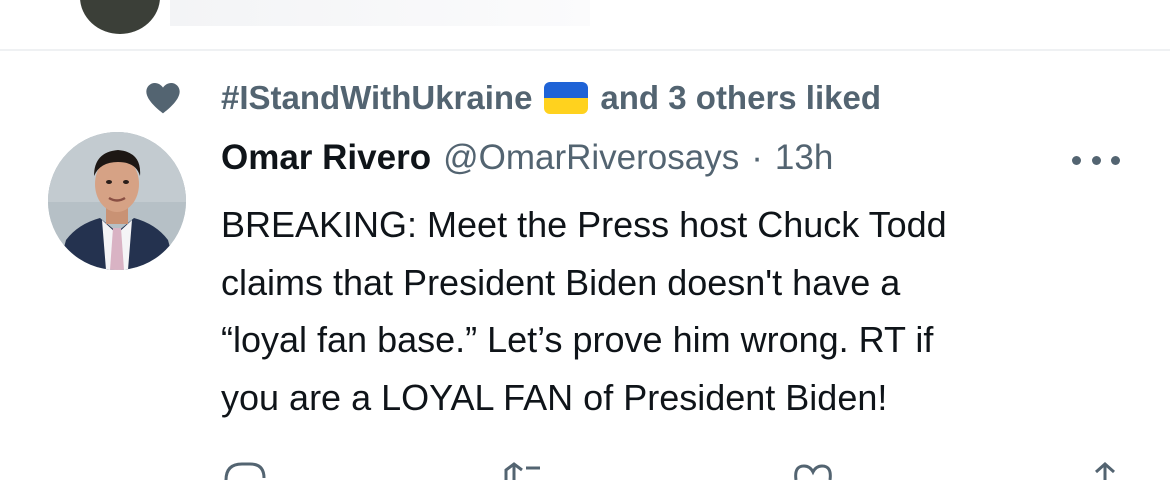 Image resolution: width=1170 pixels, height=480 pixels. Describe the element at coordinates (584, 224) in the screenshot. I see `tweet-text-line: BREAKING: Meet the Press host Chuck Todd` at that location.